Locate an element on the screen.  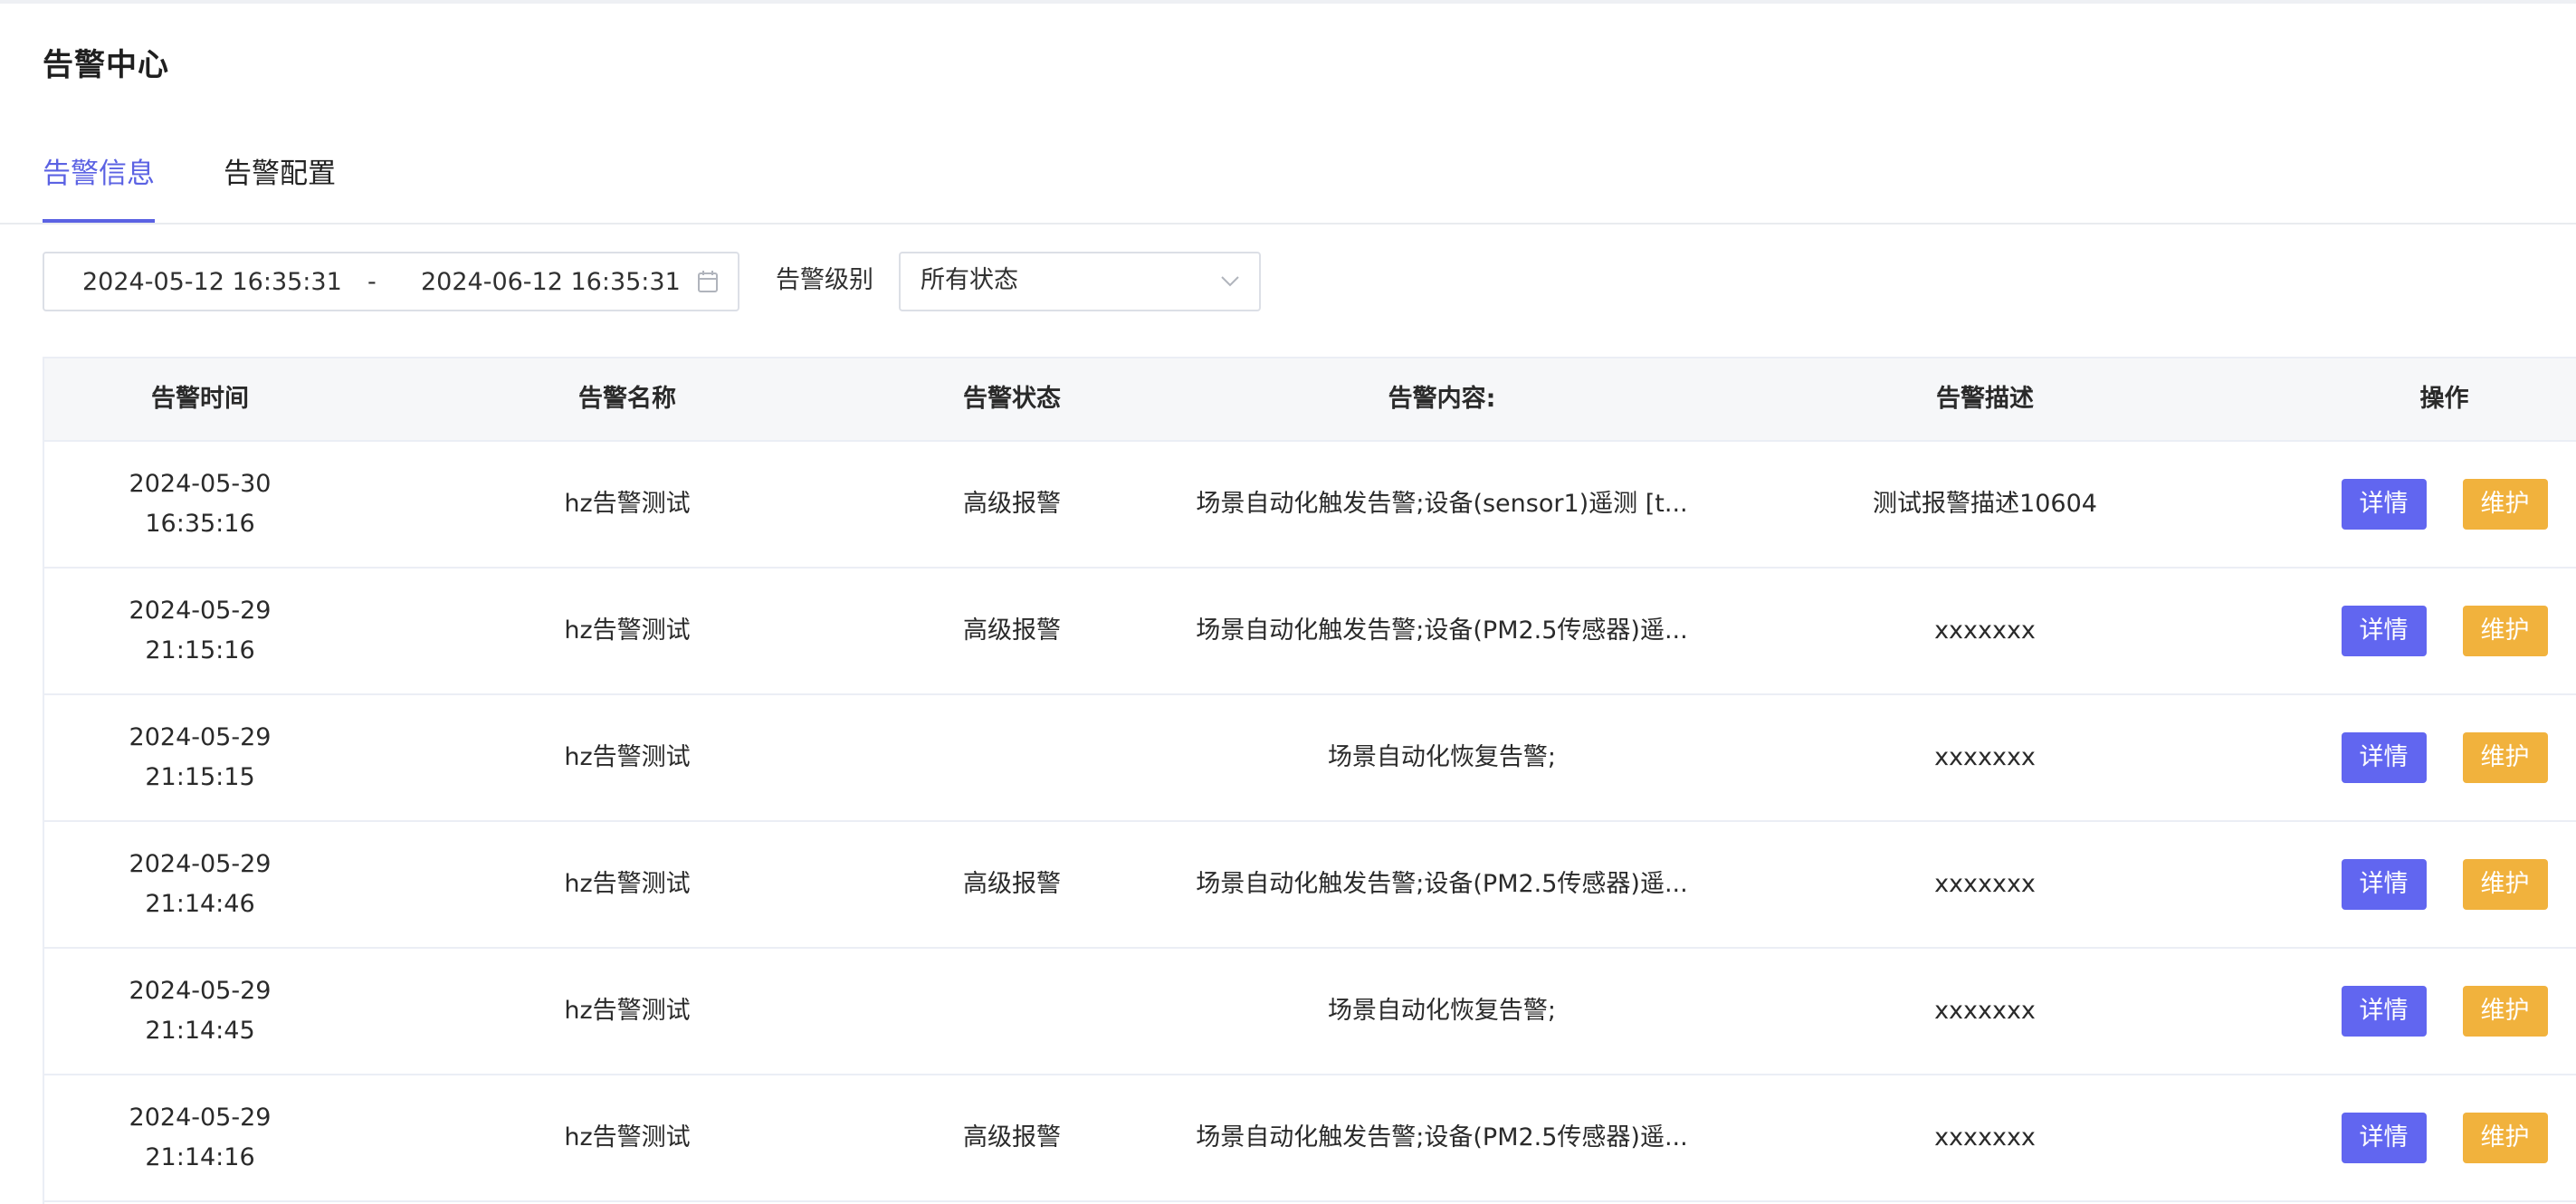
header-alarm-content: 告警内容: is located at coordinates (1442, 399).